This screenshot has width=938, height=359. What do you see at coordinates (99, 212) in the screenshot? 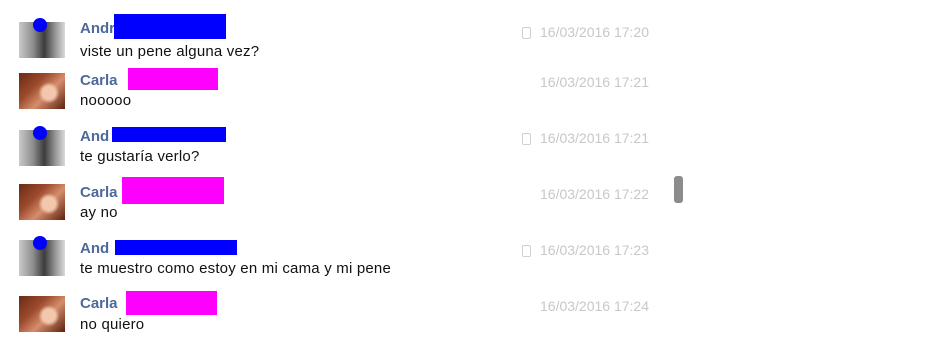
I see `message-text: ay no` at bounding box center [99, 212].